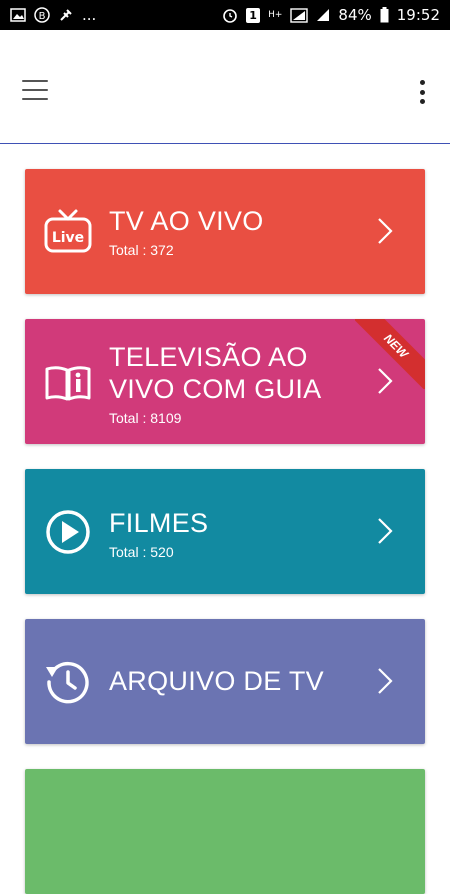 This screenshot has height=894, width=450. What do you see at coordinates (299, 15) in the screenshot?
I see `signal-icon` at bounding box center [299, 15].